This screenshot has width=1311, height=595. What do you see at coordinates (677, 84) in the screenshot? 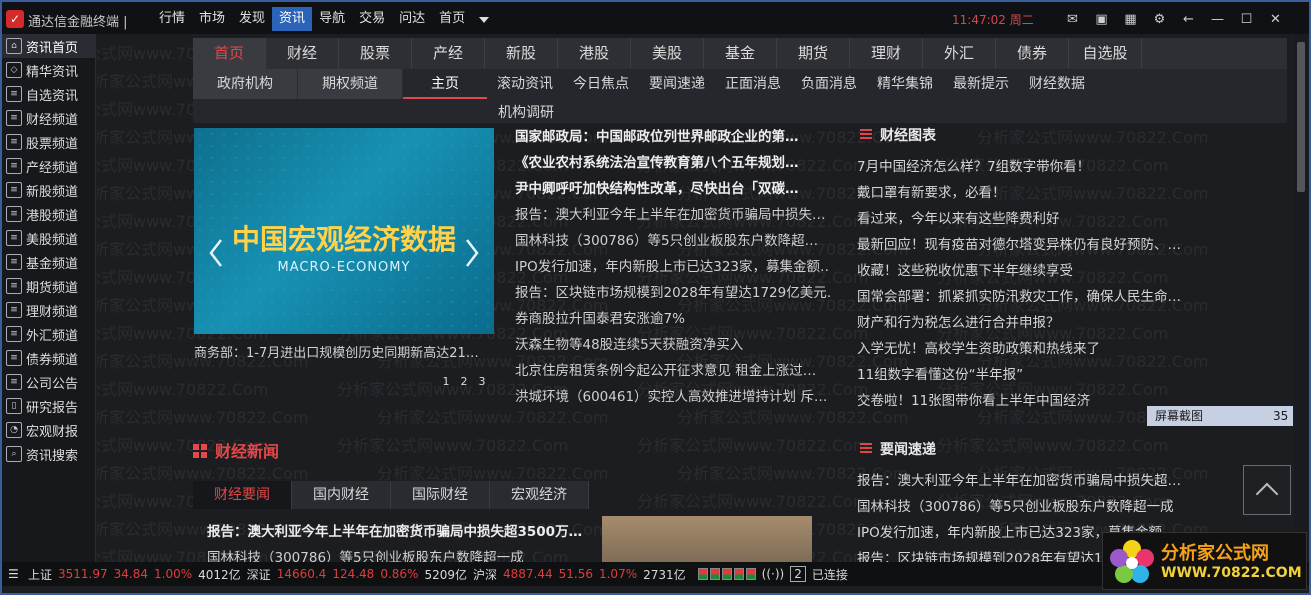
I see `sub-tab: 要闻速递` at bounding box center [677, 84].